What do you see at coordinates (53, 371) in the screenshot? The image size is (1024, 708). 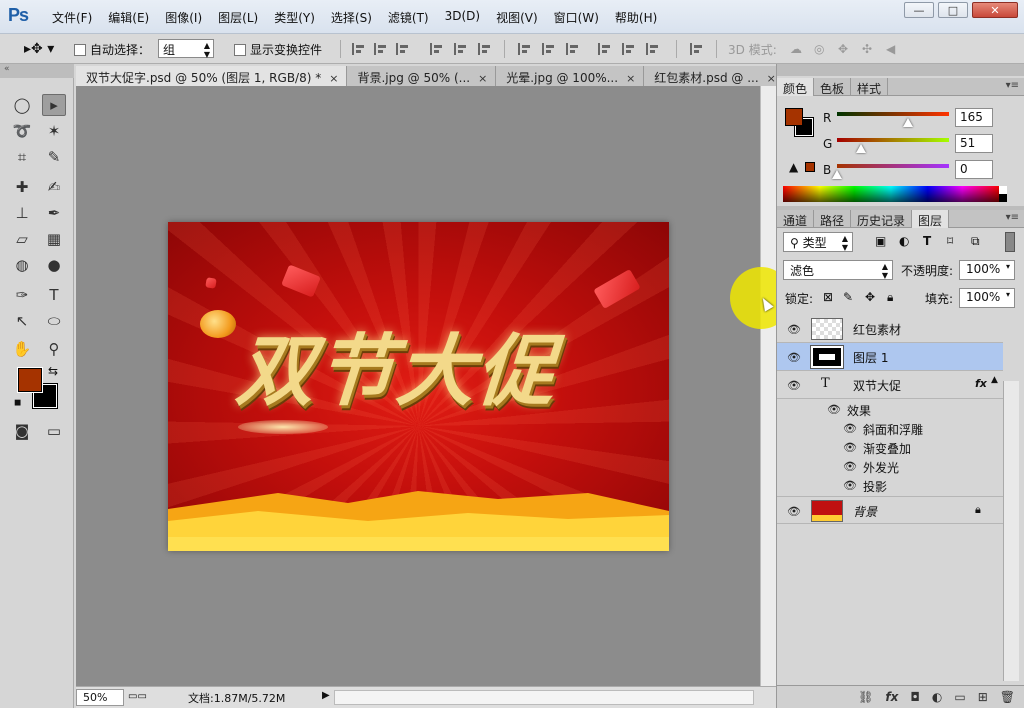 I see `swap-colors-icon: ⇆` at bounding box center [53, 371].